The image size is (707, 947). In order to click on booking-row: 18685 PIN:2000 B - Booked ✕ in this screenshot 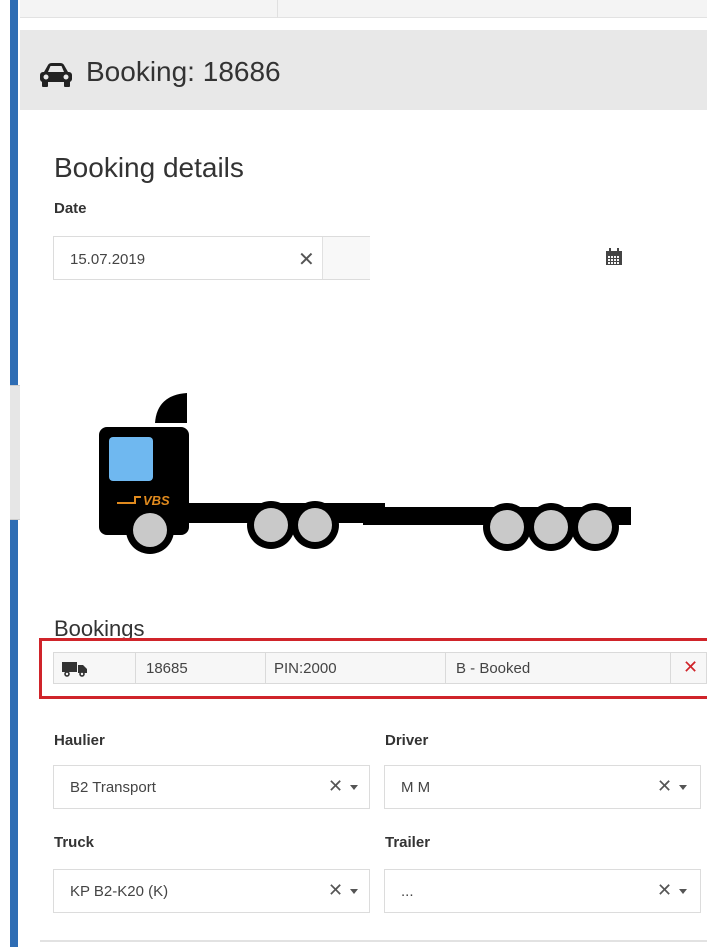, I will do `click(380, 668)`.